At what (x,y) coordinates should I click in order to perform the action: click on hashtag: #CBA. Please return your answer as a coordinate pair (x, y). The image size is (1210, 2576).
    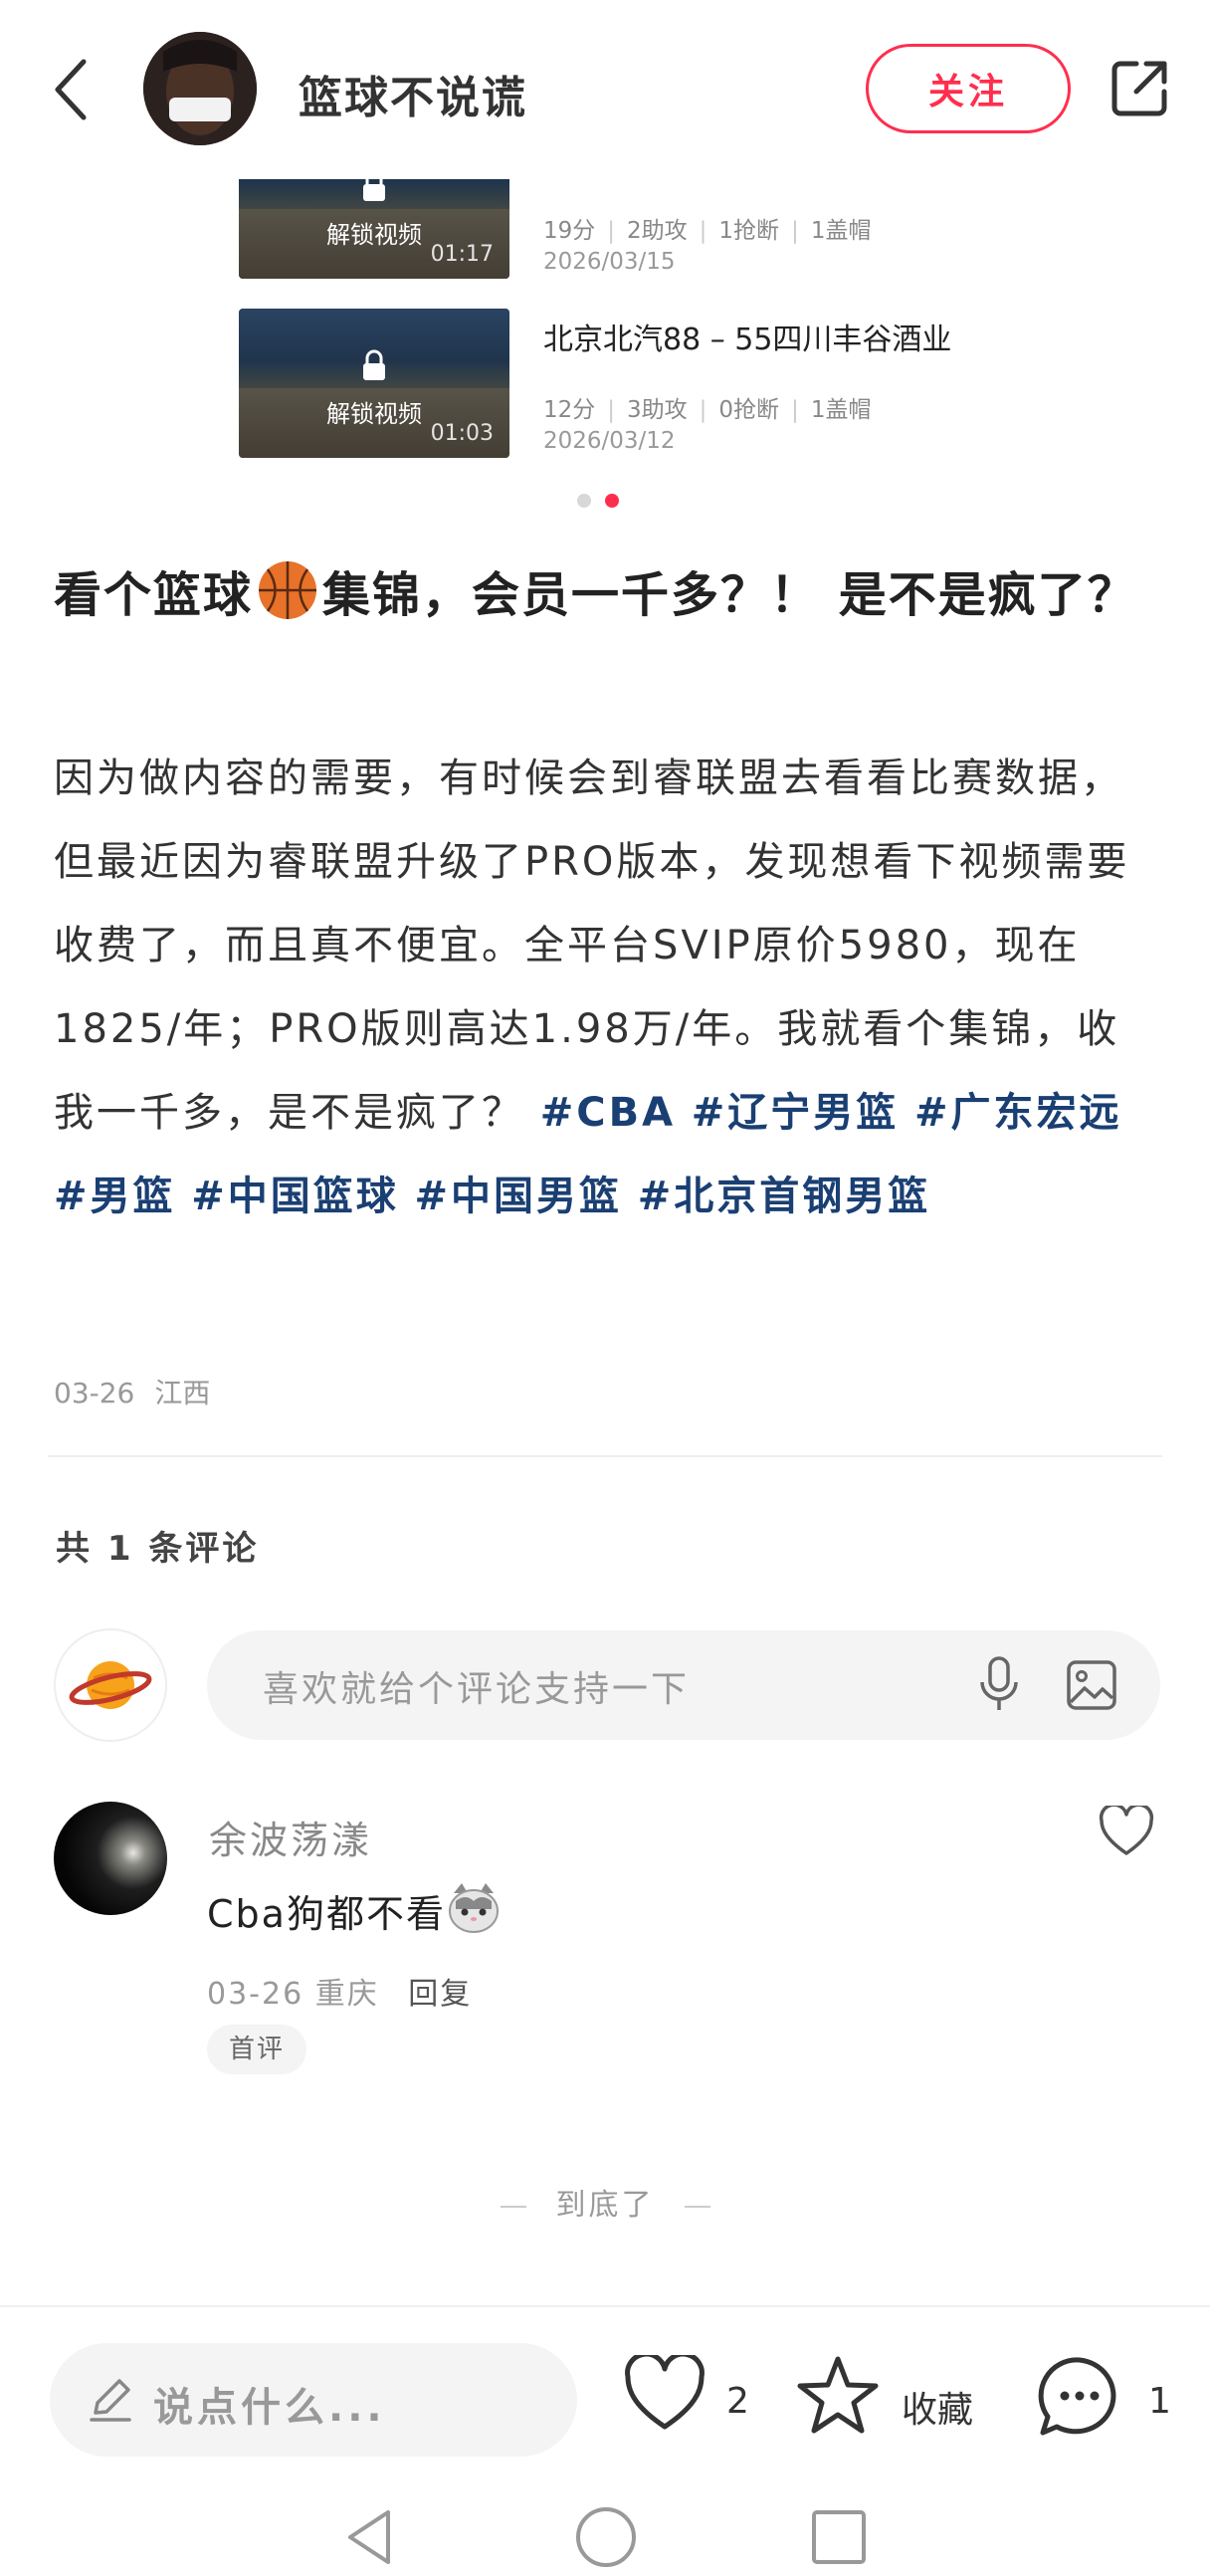
    Looking at the image, I should click on (608, 1113).